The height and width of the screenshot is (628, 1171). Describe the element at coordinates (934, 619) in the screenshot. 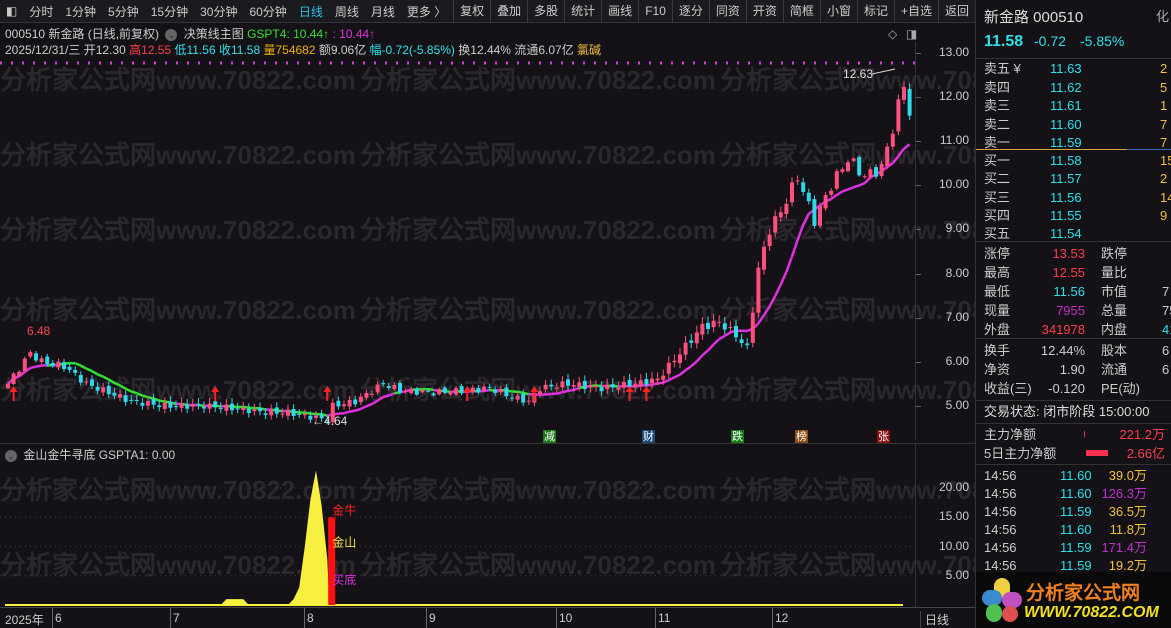

I see `period-label: 日线` at that location.